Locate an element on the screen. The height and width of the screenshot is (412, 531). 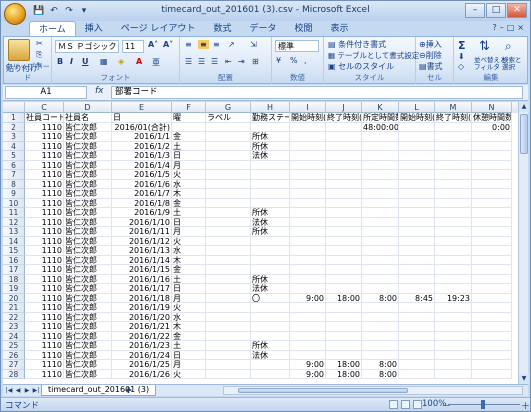
copy-icon: ⎘ is located at coordinates (39, 55).